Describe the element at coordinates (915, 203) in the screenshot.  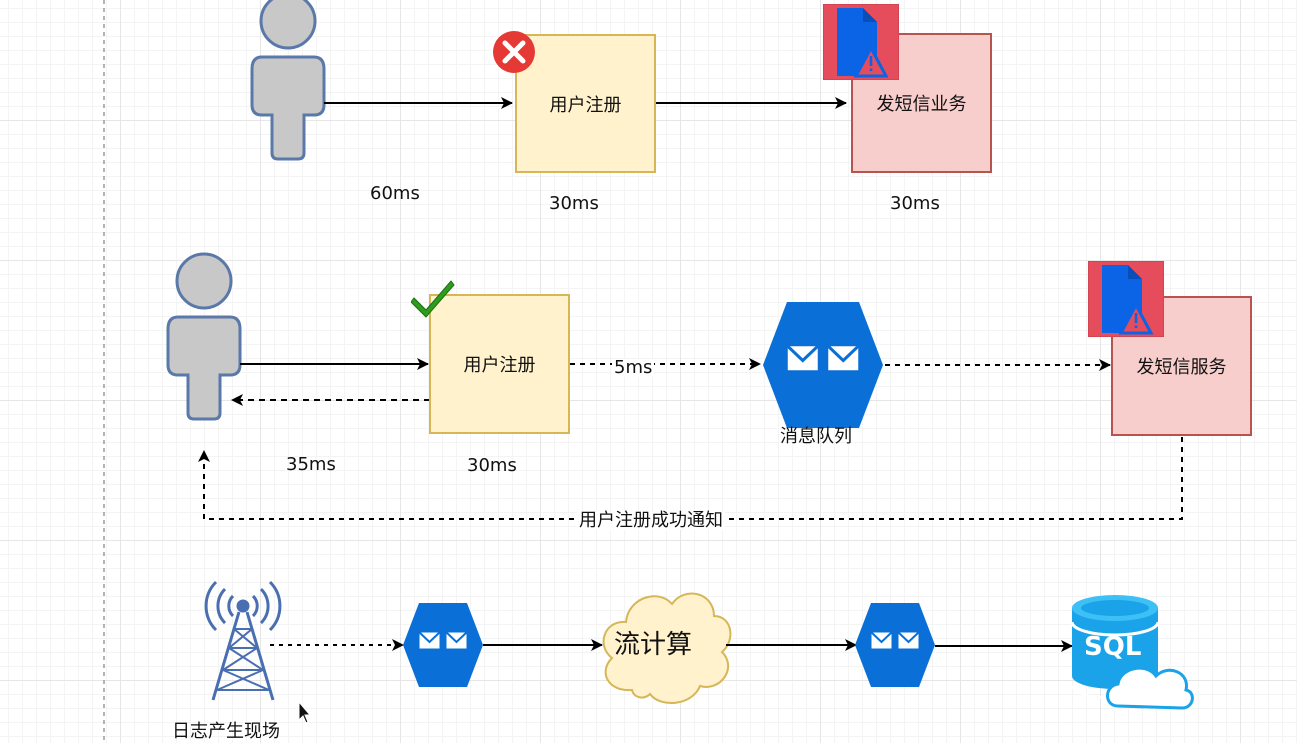
I see `timing-sms: 30ms` at that location.